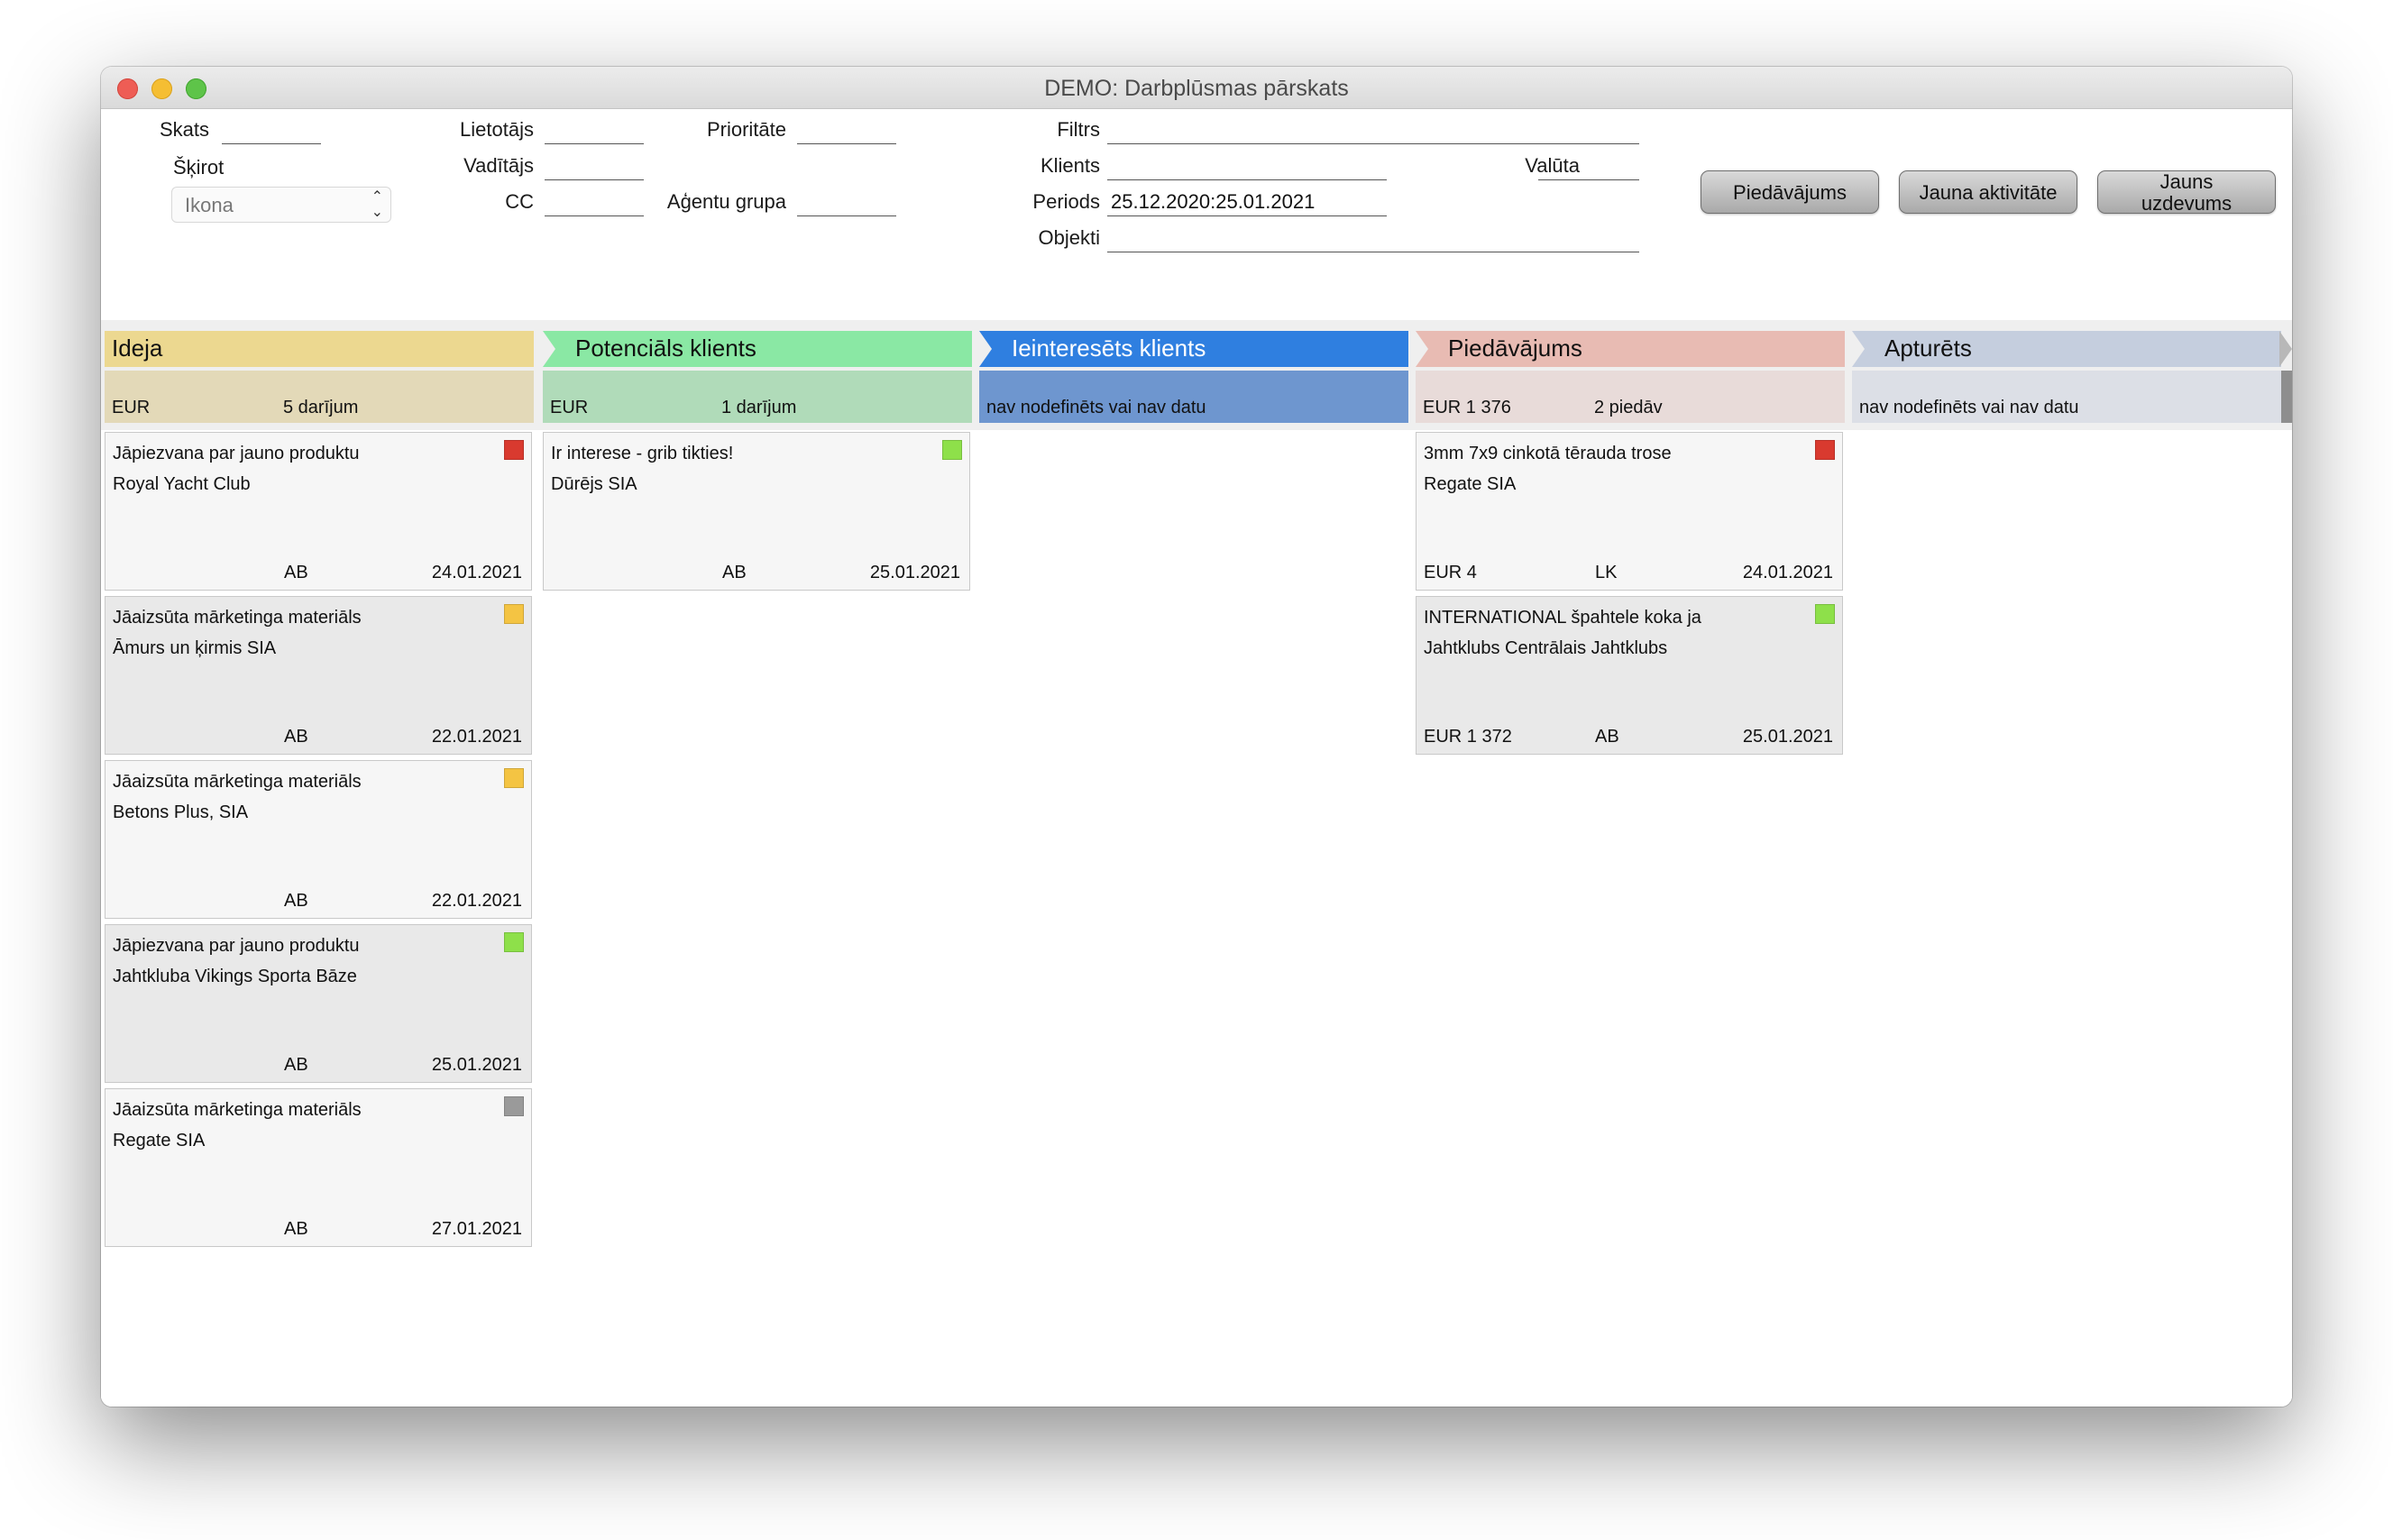 This screenshot has height=1540, width=2393. I want to click on column-summary-ideja: EUR 5 darījum, so click(319, 397).